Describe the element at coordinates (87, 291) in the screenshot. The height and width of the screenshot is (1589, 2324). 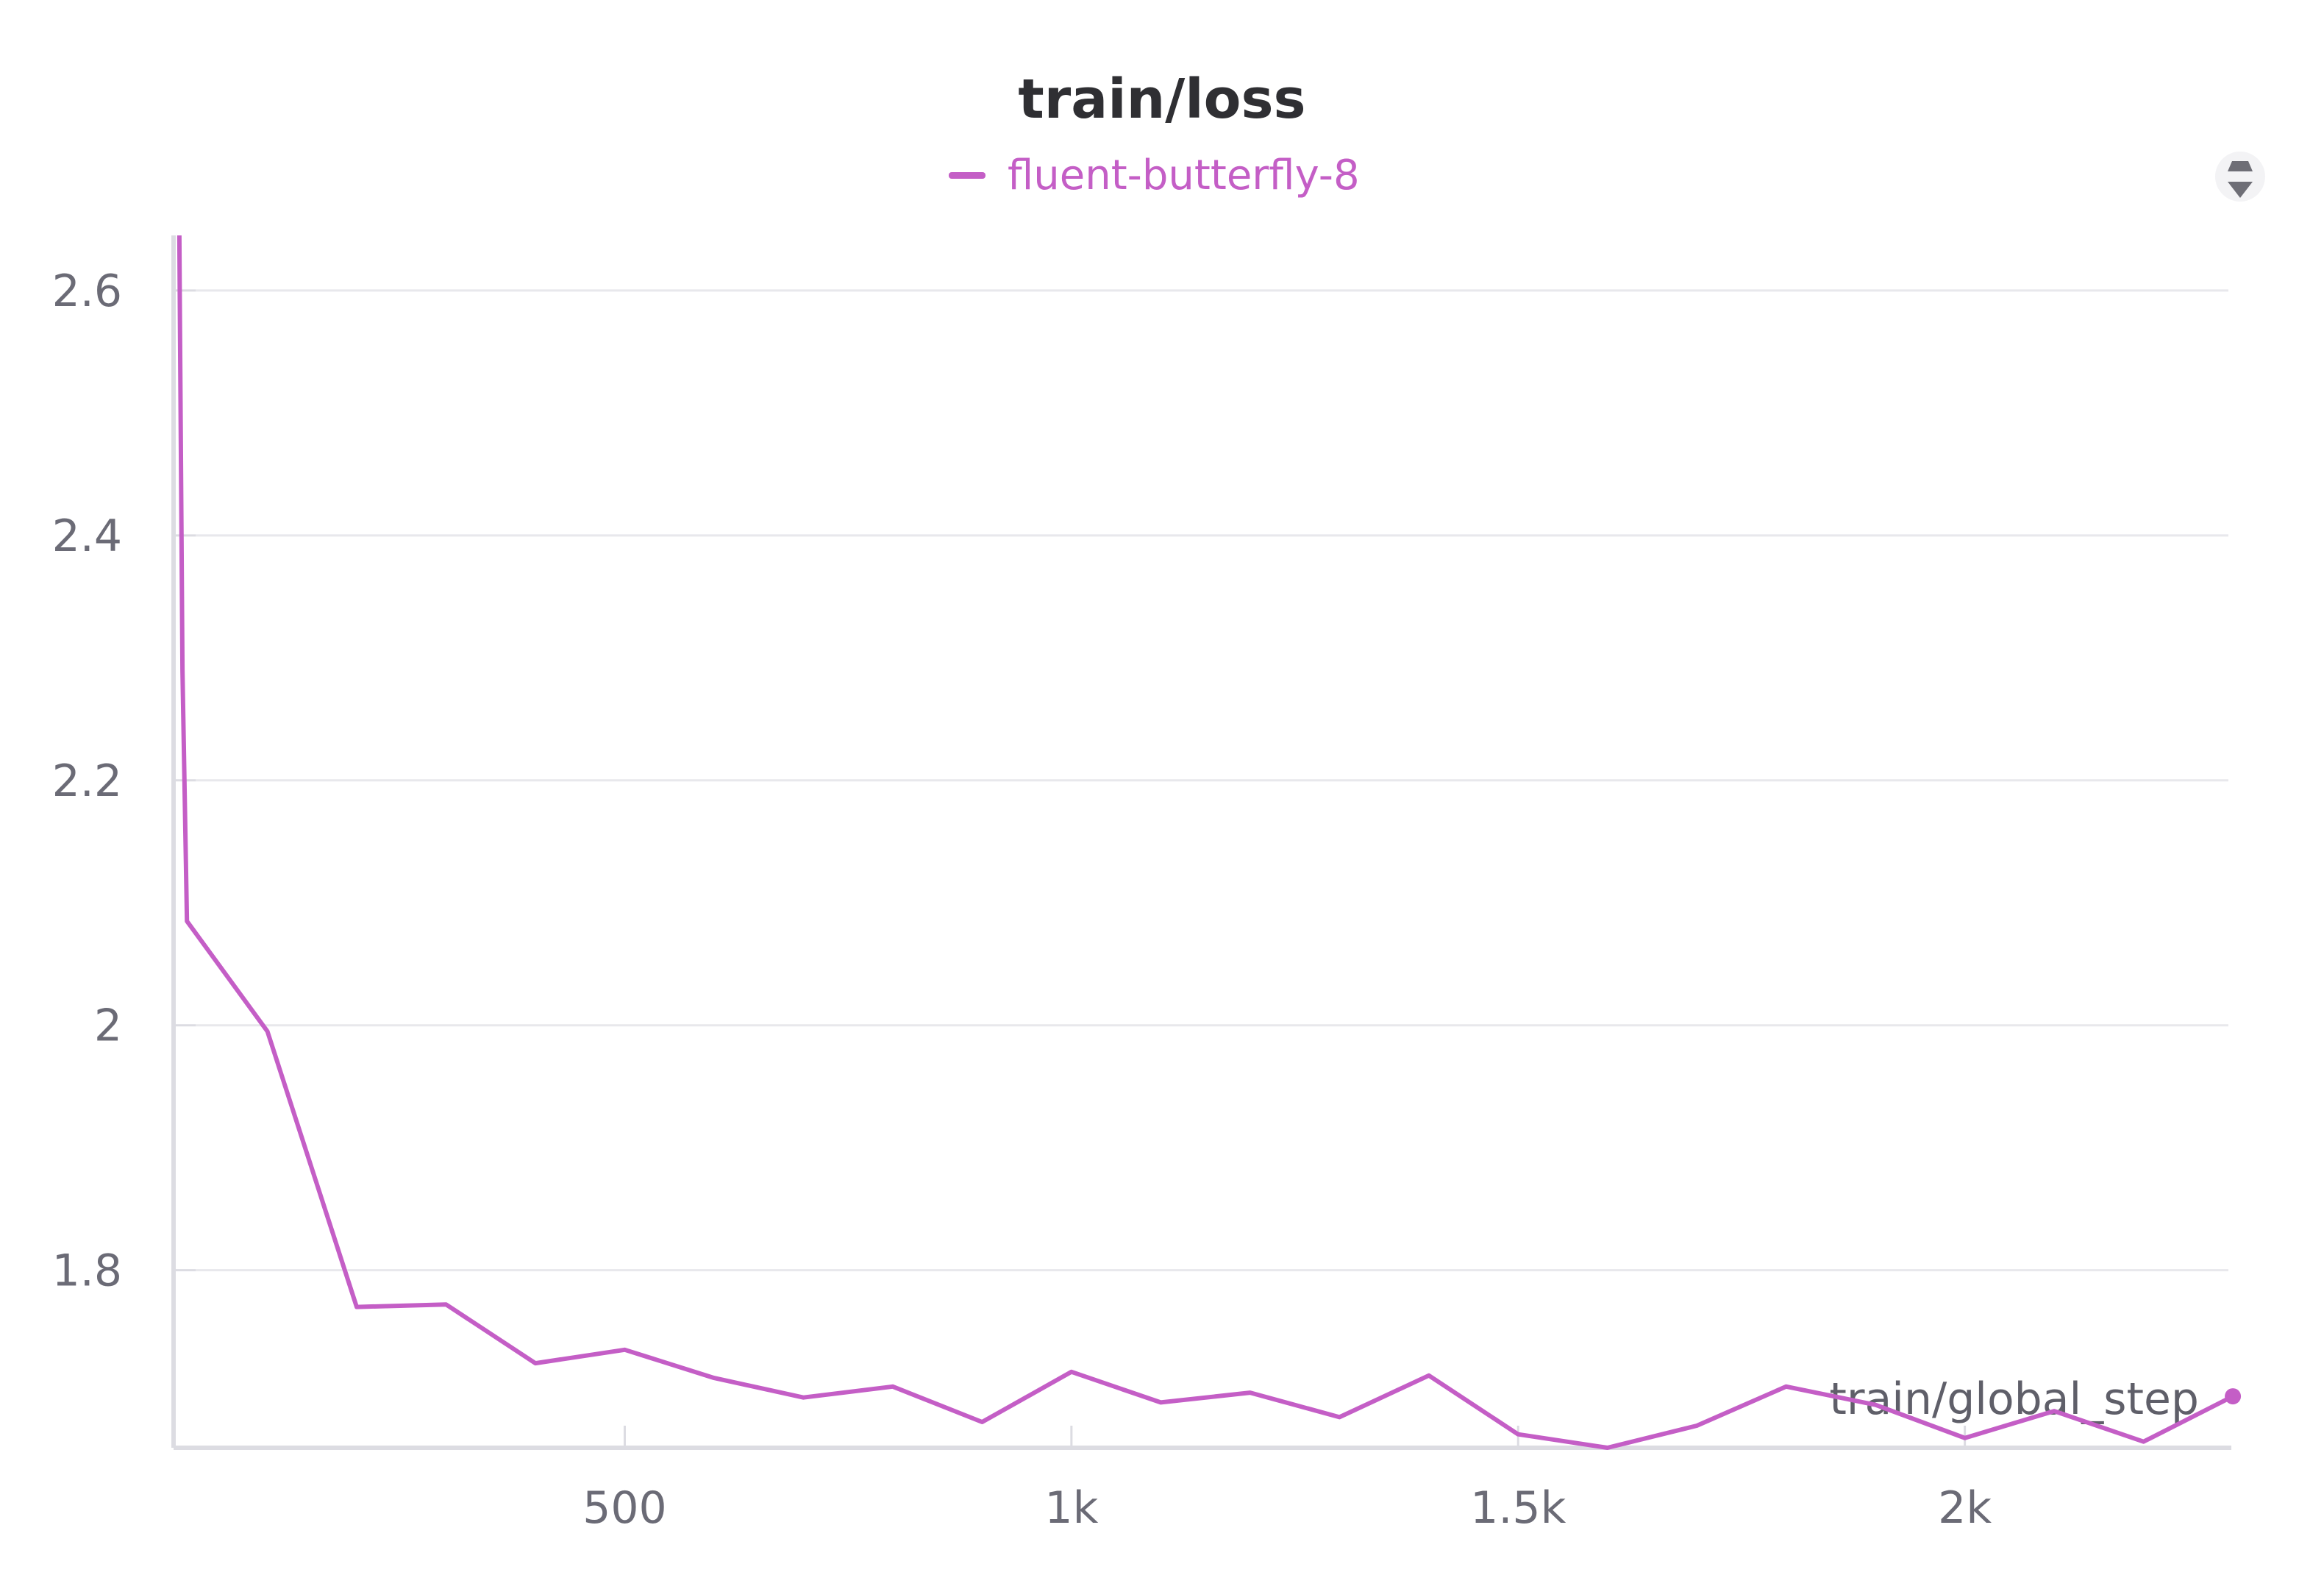
I see `y-tick-label: 2.6` at that location.